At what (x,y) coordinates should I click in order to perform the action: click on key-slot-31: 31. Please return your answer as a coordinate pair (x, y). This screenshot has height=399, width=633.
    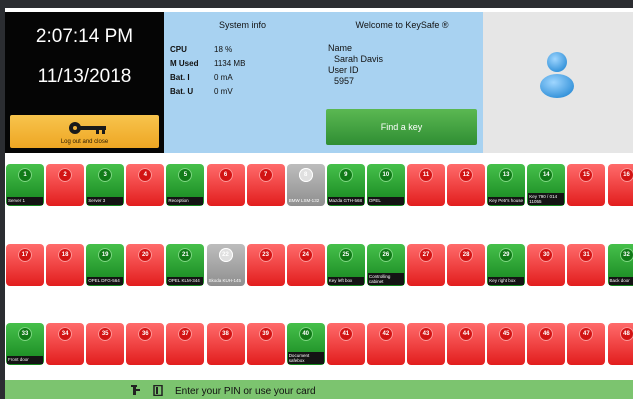
    Looking at the image, I should click on (586, 265).